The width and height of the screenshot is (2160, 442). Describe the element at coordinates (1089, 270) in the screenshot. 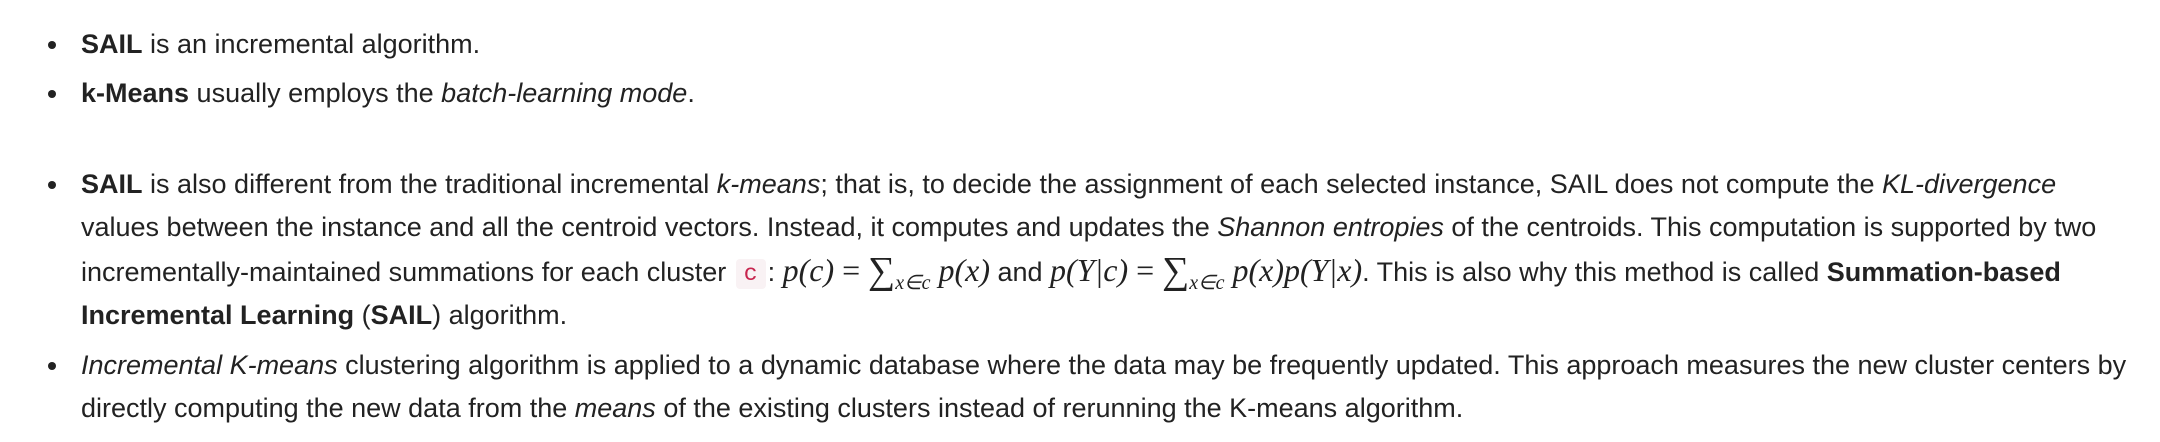

I see `formula-lhs: p(Y|c)` at that location.